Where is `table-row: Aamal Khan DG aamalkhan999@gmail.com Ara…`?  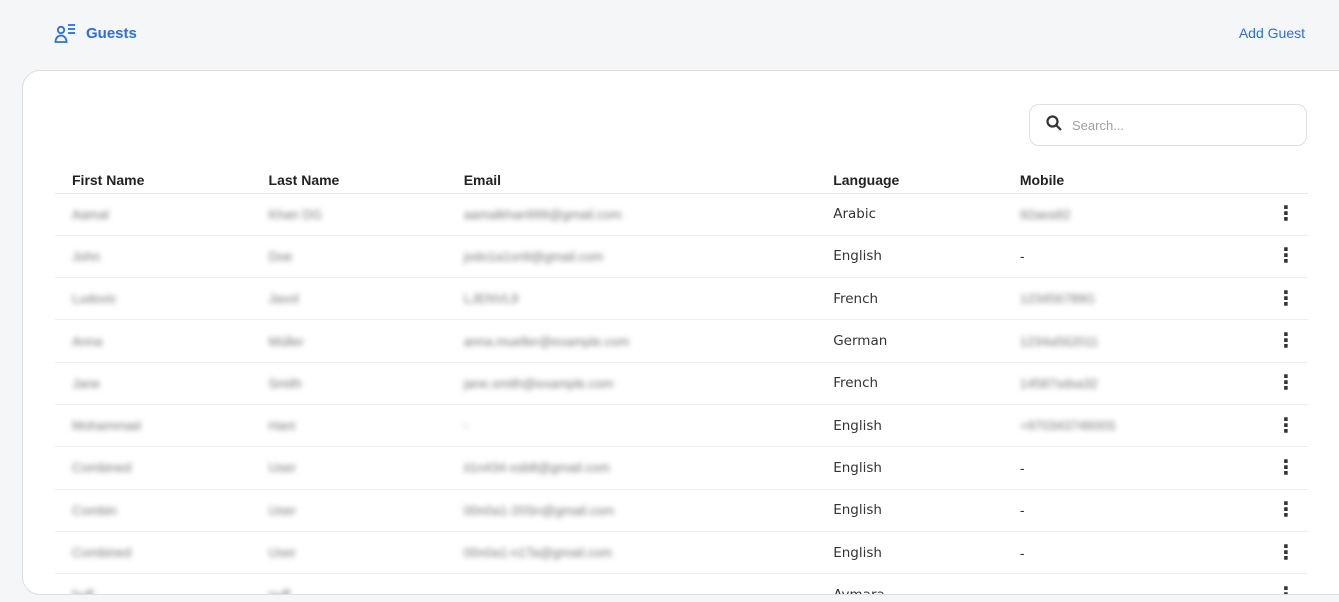 table-row: Aamal Khan DG aamalkhan999@gmail.com Ara… is located at coordinates (681, 214).